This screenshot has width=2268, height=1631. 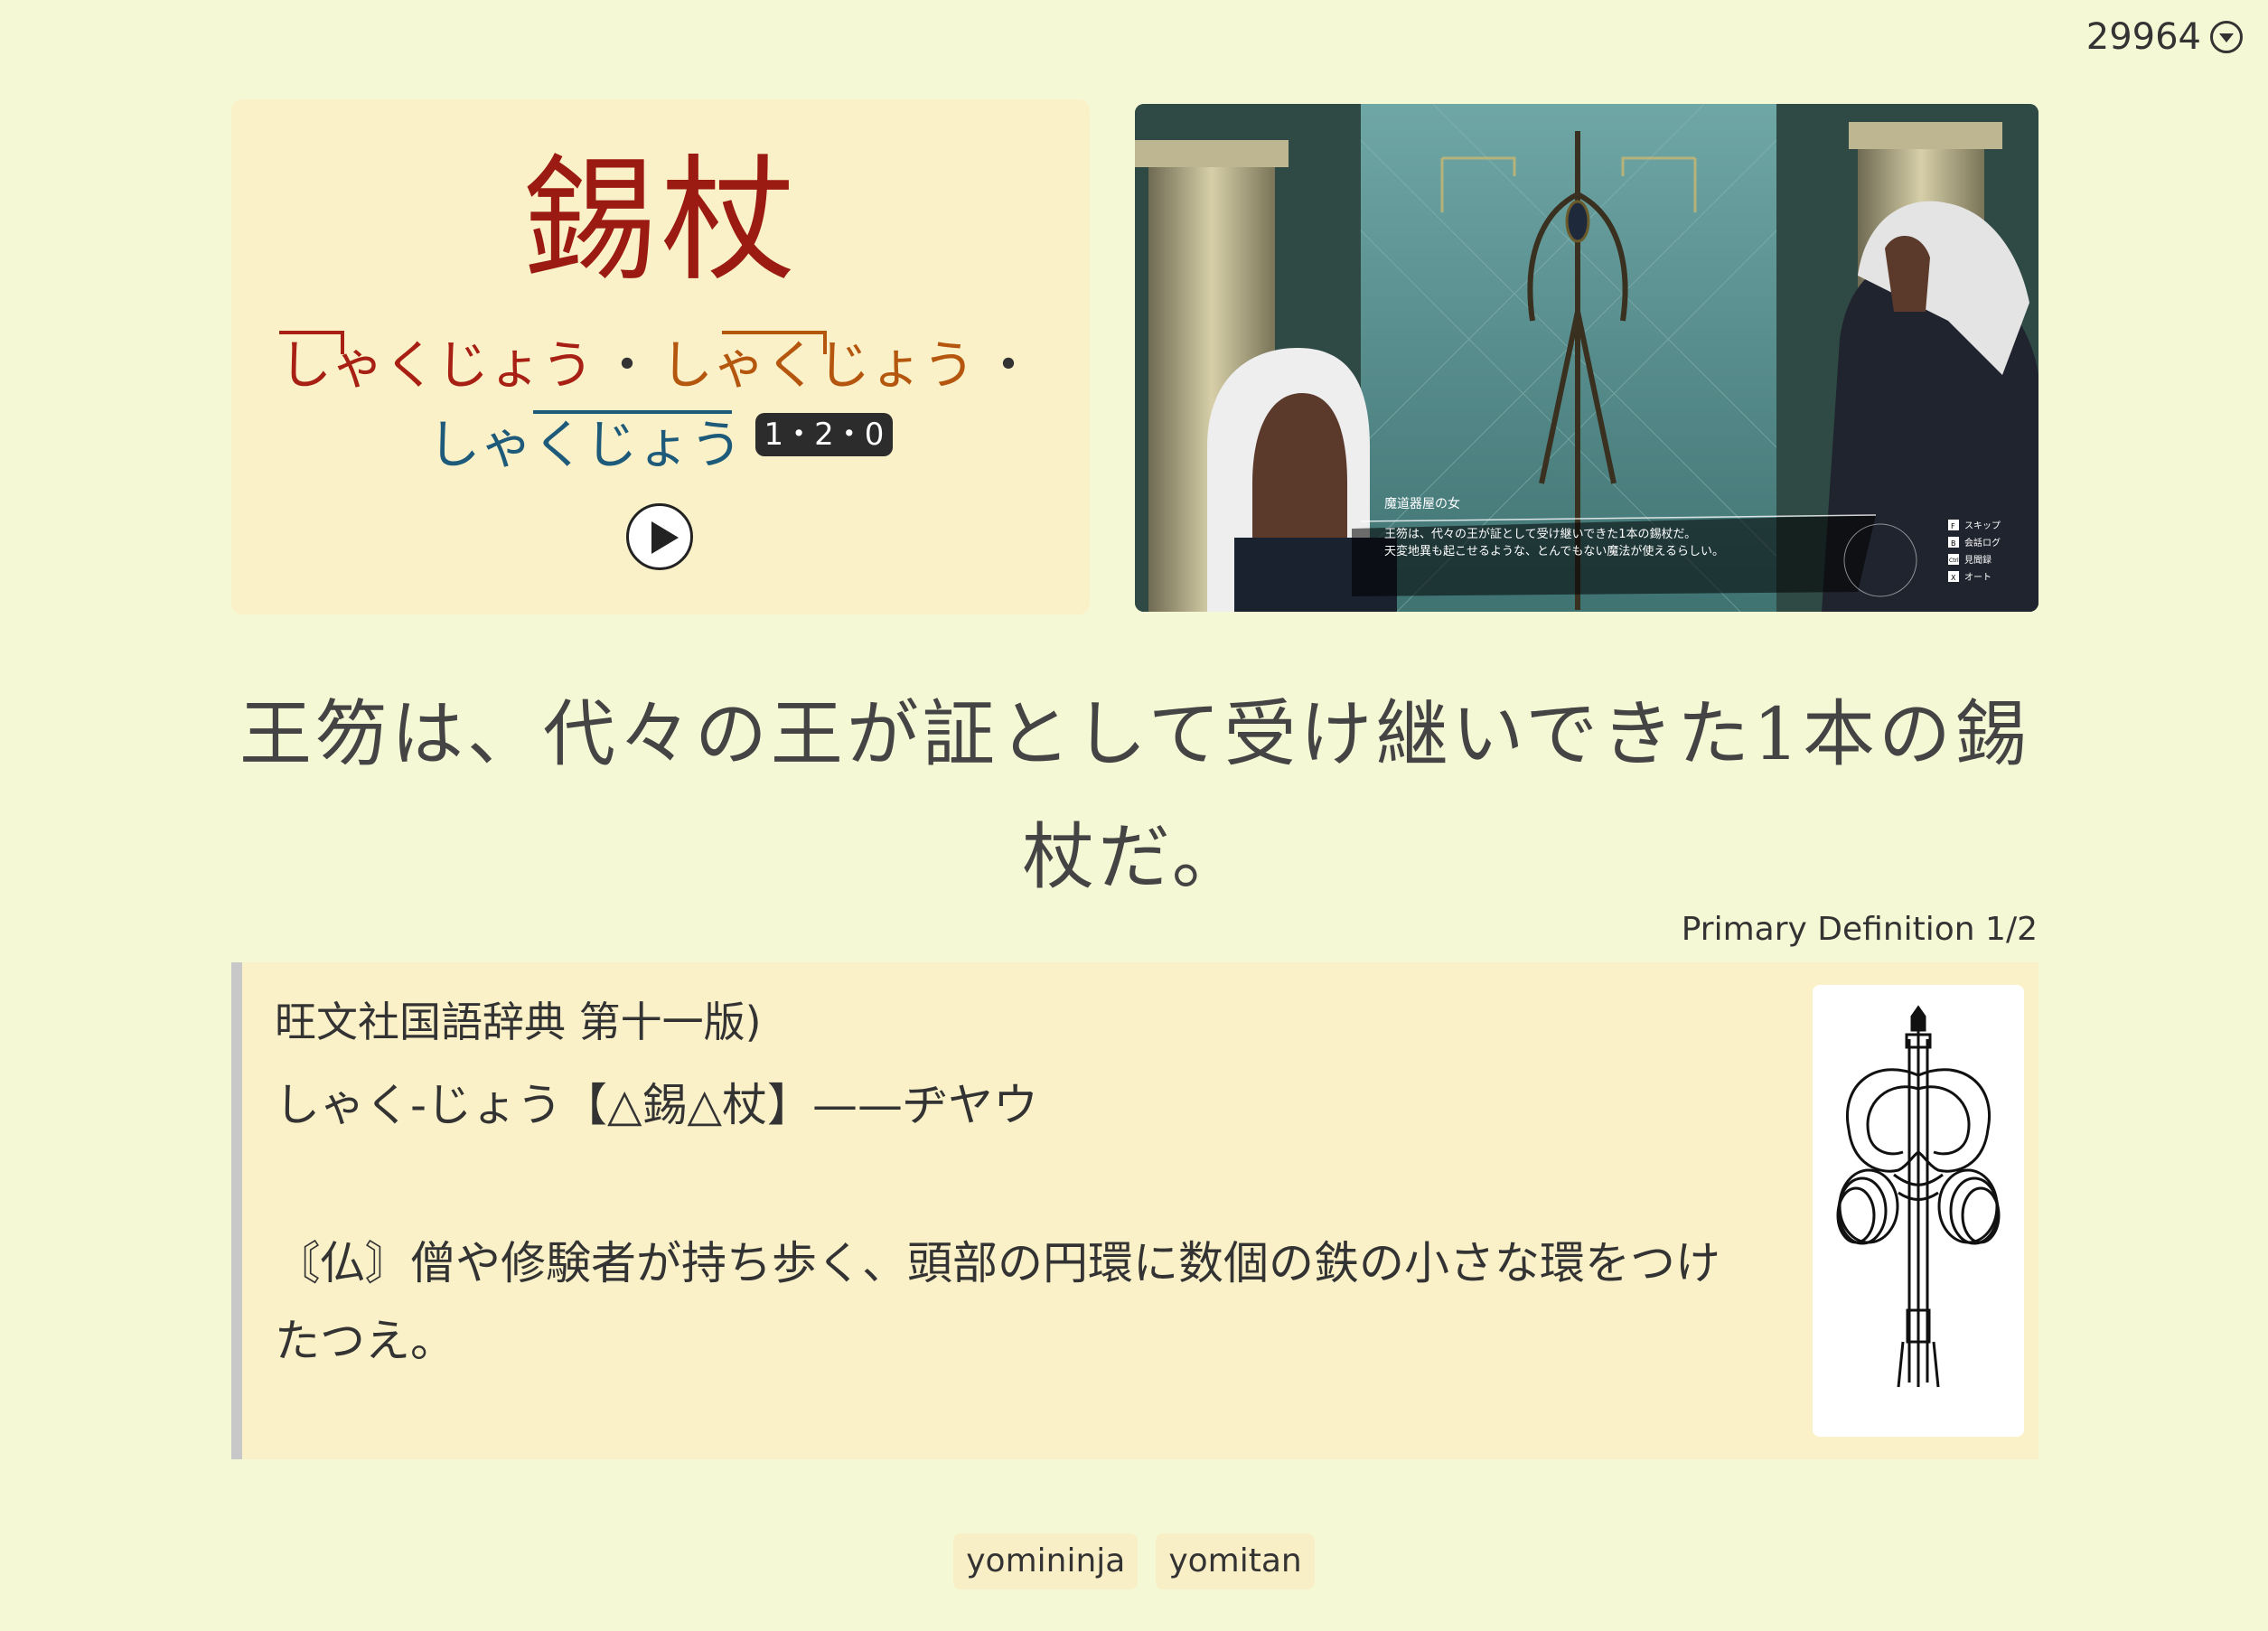 I want to click on pitch-badge: 1・2・0, so click(x=824, y=434).